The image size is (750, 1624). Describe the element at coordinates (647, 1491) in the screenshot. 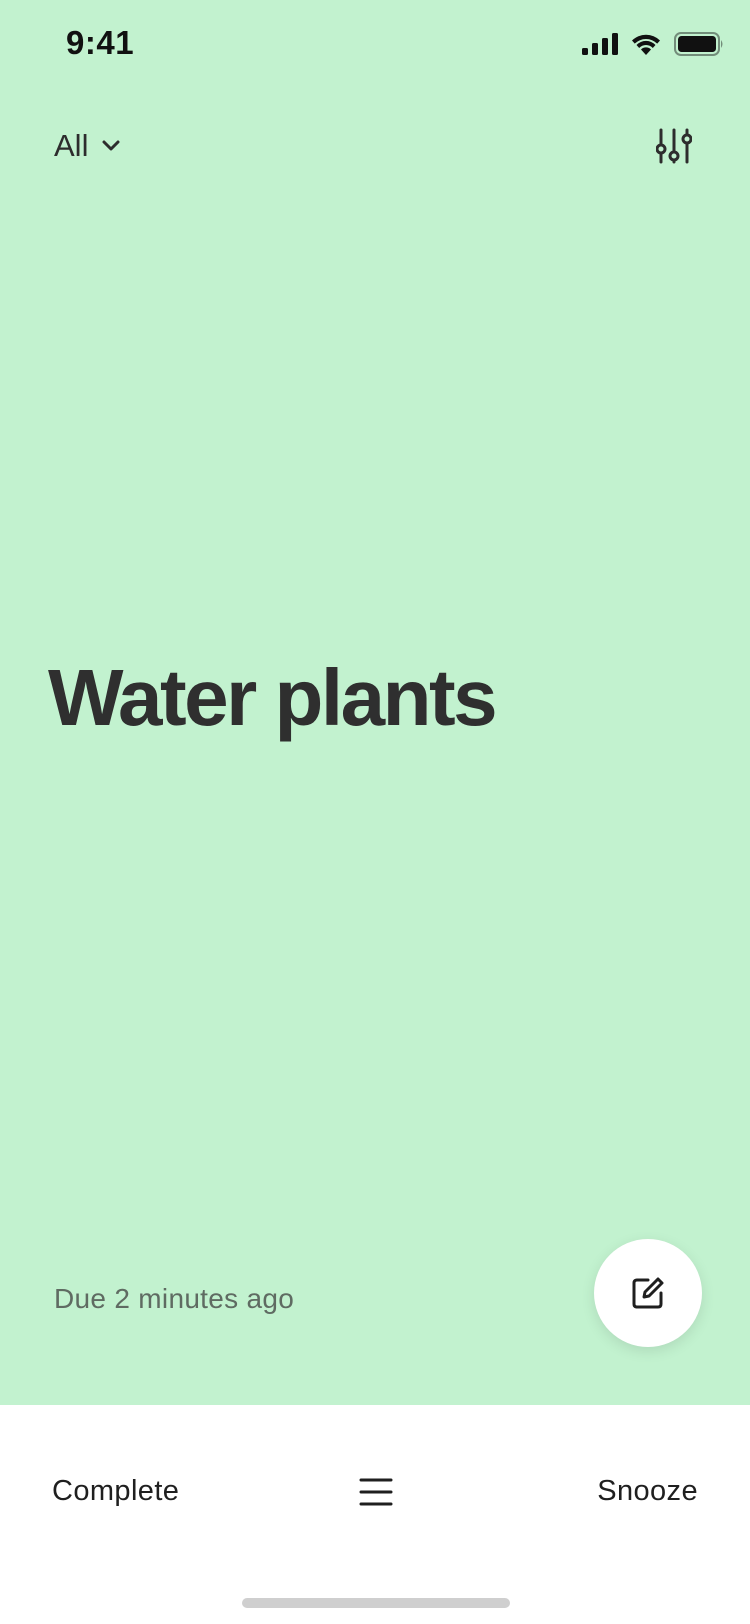

I see `snooze-button: Snooze` at that location.